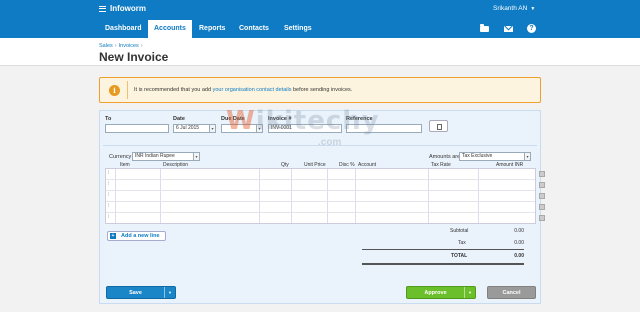  Describe the element at coordinates (315, 165) in the screenshot. I see `col-unit-price: Unit Price` at that location.